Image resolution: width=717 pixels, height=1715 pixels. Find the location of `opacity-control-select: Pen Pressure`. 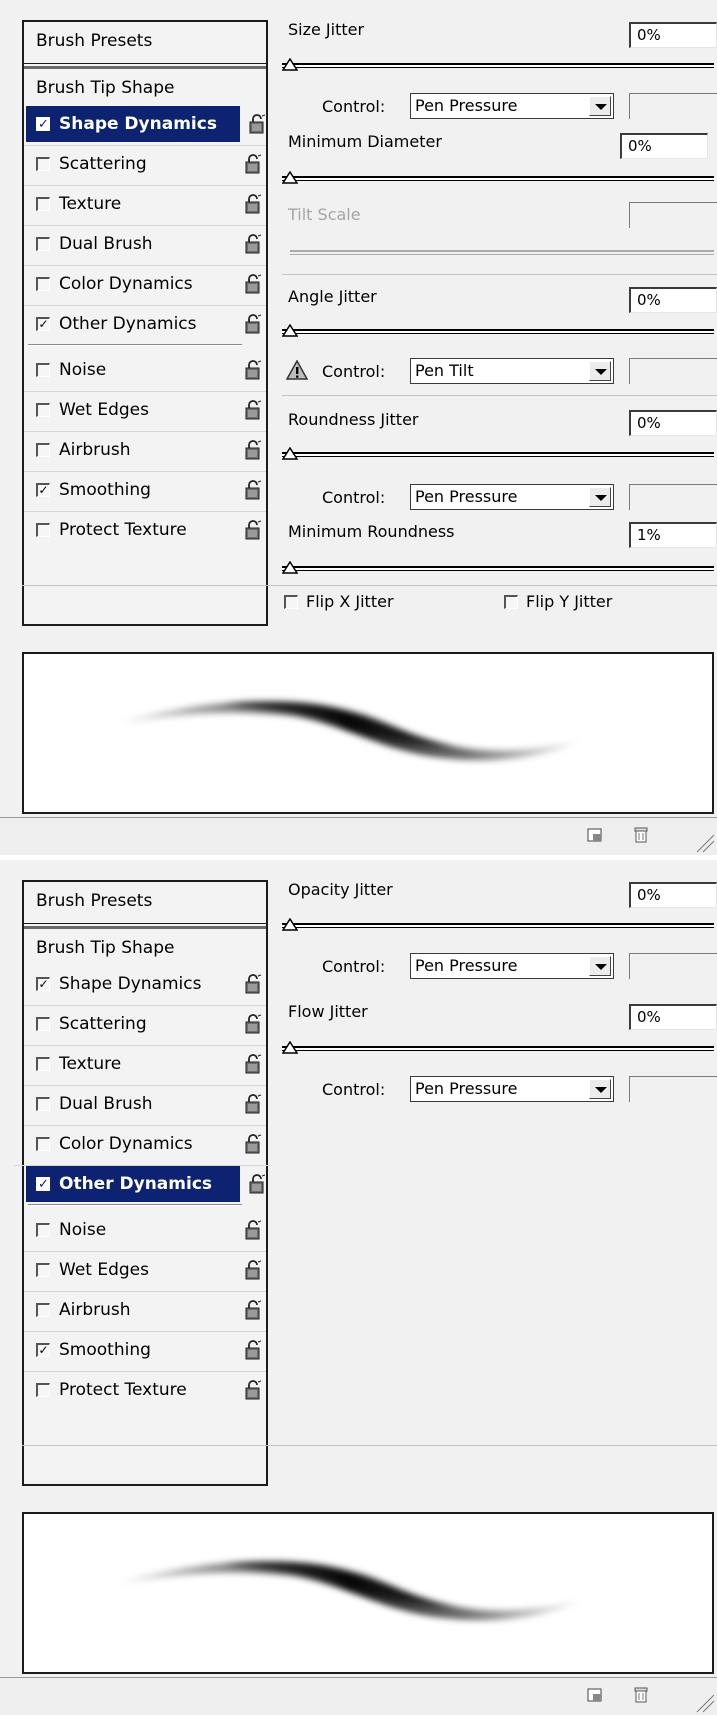

opacity-control-select: Pen Pressure is located at coordinates (512, 966).